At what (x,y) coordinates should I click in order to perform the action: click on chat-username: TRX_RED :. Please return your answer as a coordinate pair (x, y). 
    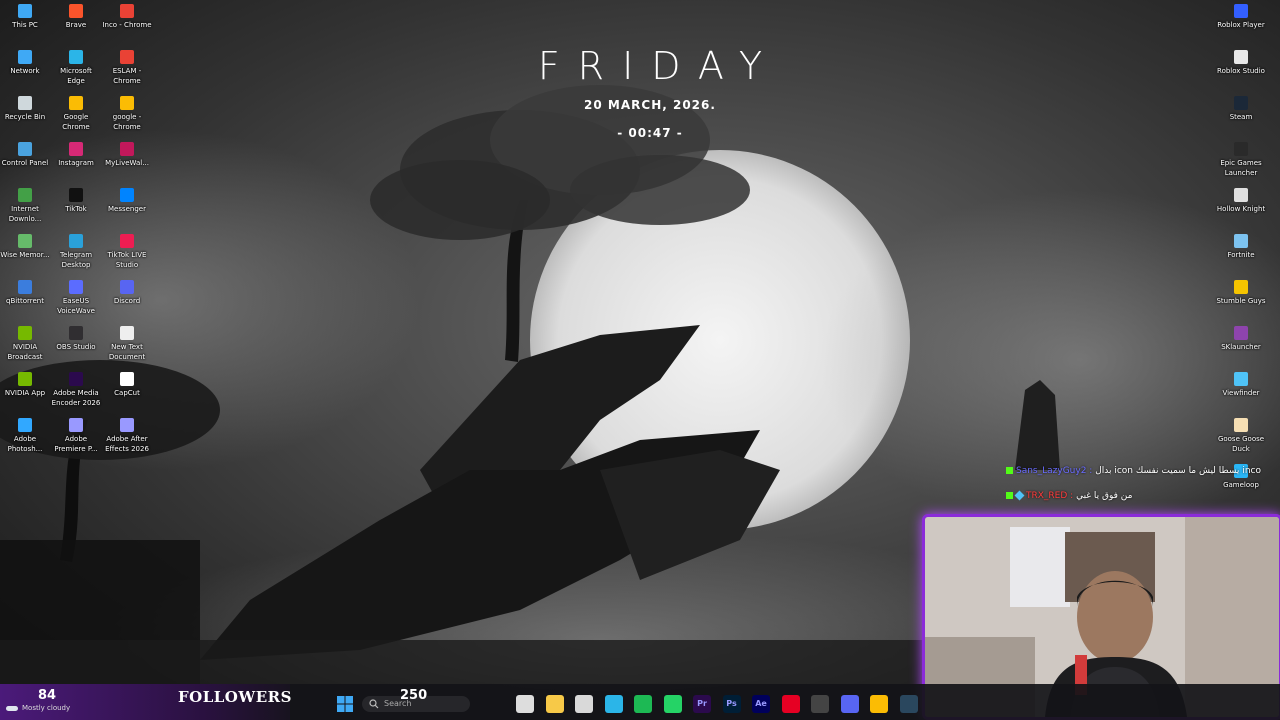
    Looking at the image, I should click on (1050, 496).